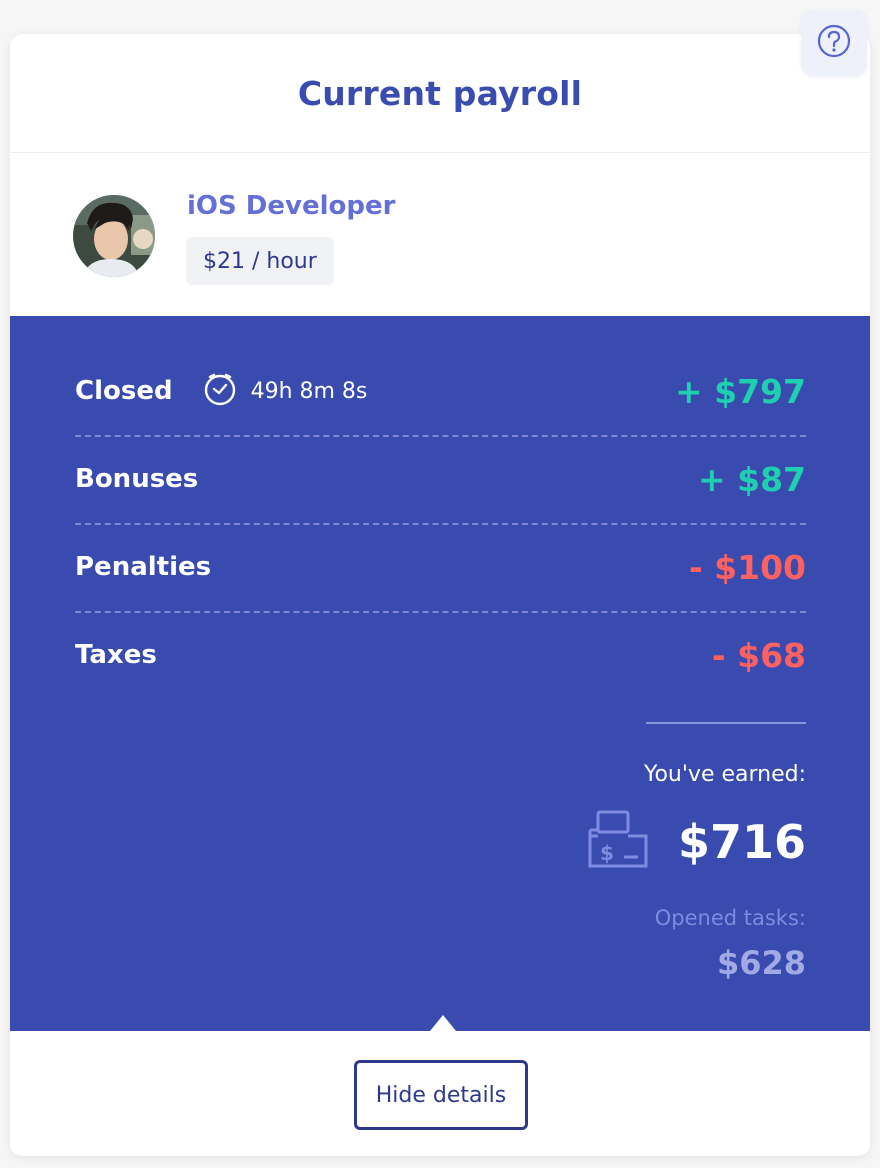  I want to click on hourly-rate-badge: $21 / hour, so click(260, 261).